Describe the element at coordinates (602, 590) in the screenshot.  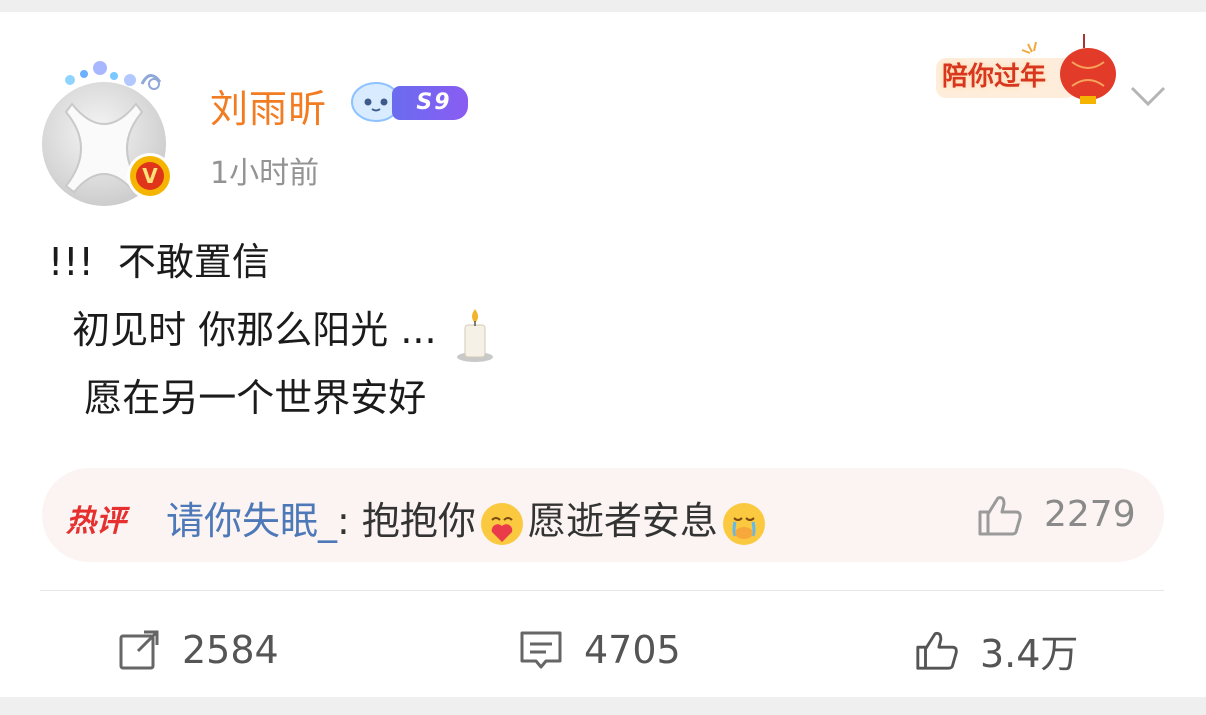
I see `divider` at that location.